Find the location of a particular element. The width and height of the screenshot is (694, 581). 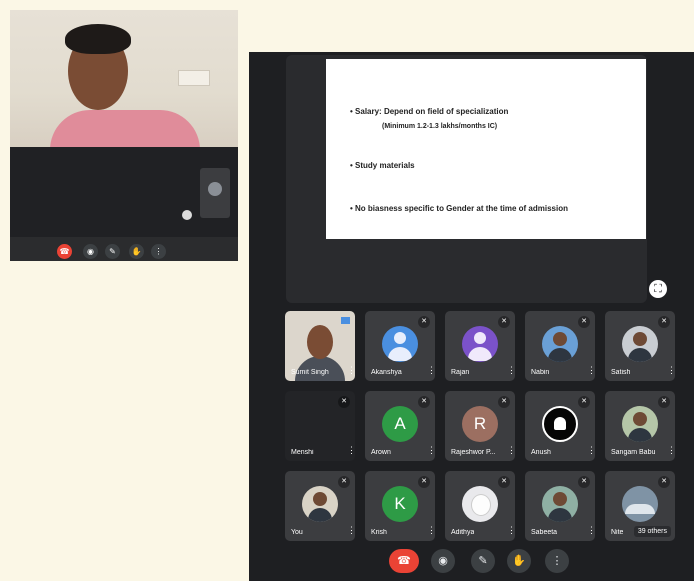

participant-tile: ✕ Rajan ⋮ is located at coordinates (480, 346).